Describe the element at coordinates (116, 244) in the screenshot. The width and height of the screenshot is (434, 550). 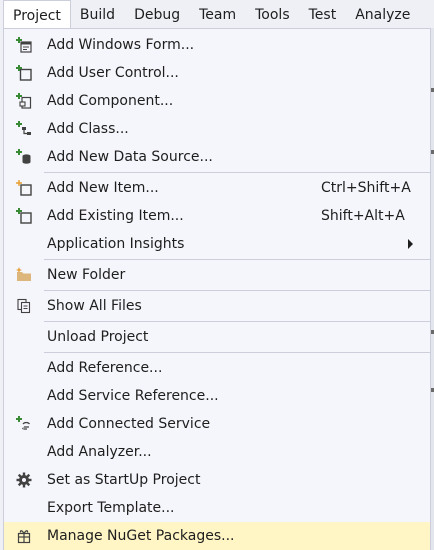
I see `menu-item-label: Application Insights` at that location.